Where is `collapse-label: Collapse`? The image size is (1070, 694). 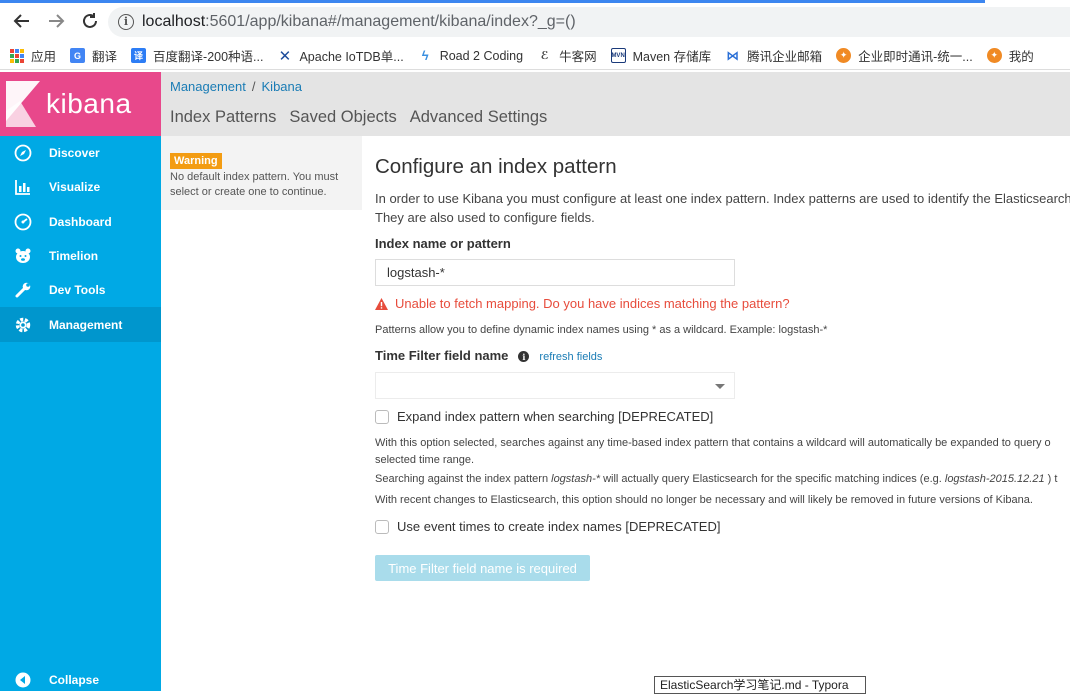
collapse-label: Collapse is located at coordinates (74, 680).